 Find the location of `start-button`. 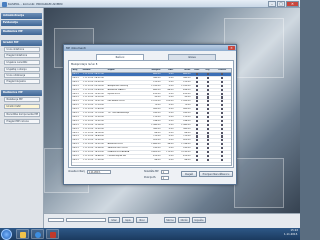

start-button is located at coordinates (6, 234).